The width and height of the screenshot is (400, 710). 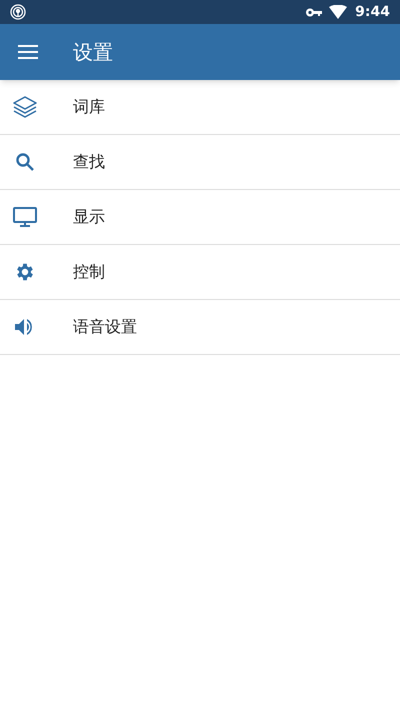 What do you see at coordinates (314, 12) in the screenshot?
I see `key-icon` at bounding box center [314, 12].